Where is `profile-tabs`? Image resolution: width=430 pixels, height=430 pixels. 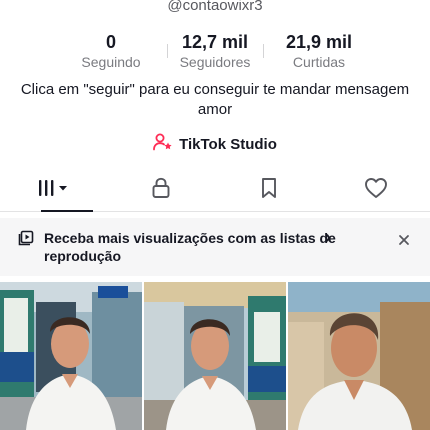 profile-tabs is located at coordinates (215, 191).